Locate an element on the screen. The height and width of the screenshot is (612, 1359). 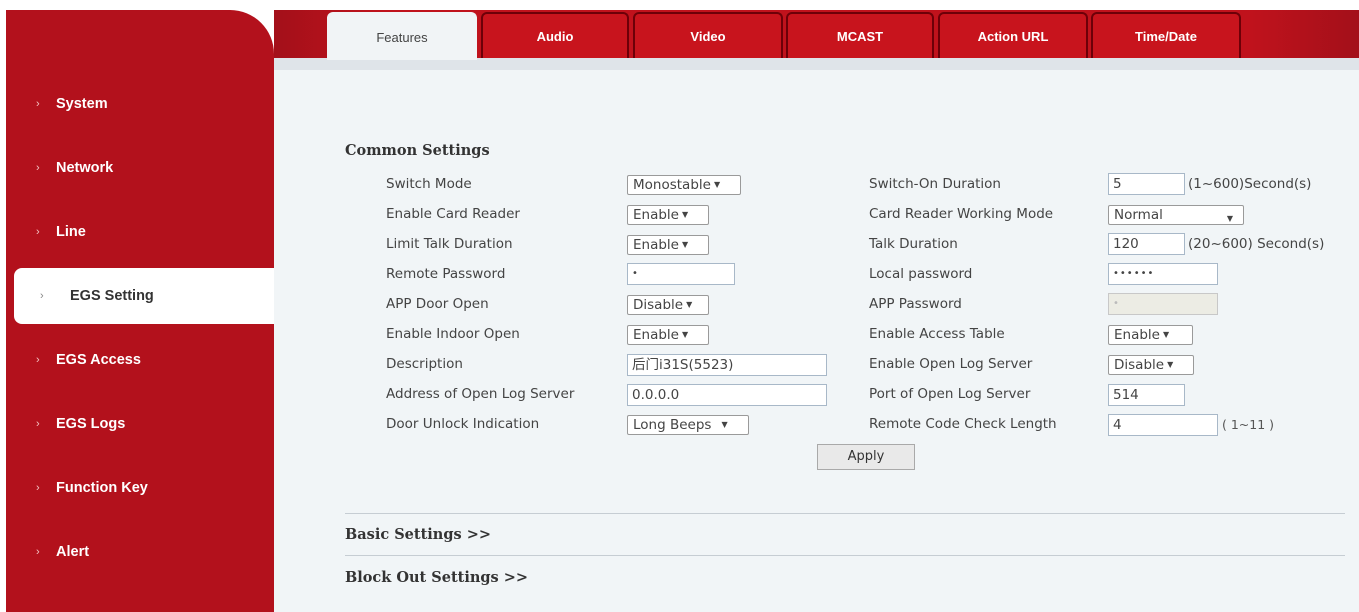
door-unlock-indication-label: Door Unlock Indication is located at coordinates (463, 424).